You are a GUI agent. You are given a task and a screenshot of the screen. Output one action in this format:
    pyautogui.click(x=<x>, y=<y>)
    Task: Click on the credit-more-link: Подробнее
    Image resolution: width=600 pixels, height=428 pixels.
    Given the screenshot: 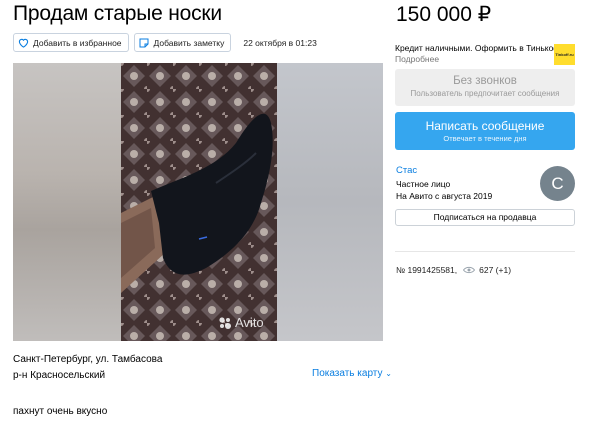 What is the action you would take?
    pyautogui.click(x=417, y=59)
    